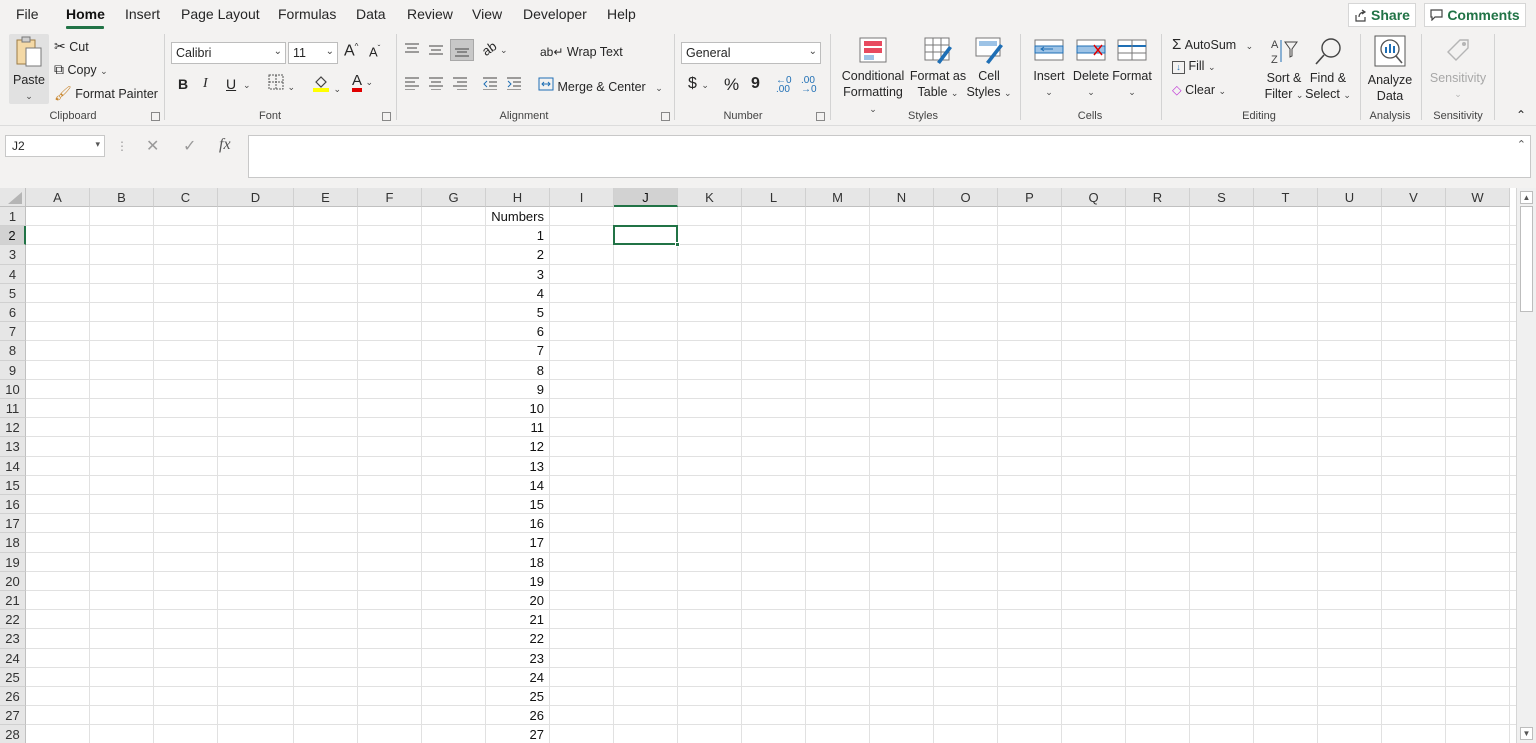 Image resolution: width=1536 pixels, height=743 pixels. Describe the element at coordinates (205, 84) in the screenshot. I see `italic-button: I` at that location.